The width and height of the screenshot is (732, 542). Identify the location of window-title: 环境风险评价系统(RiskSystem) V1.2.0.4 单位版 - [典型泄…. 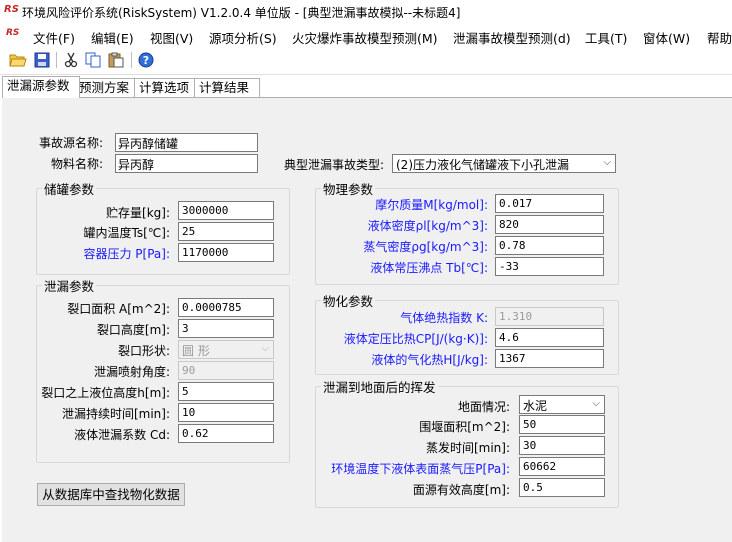
(241, 13).